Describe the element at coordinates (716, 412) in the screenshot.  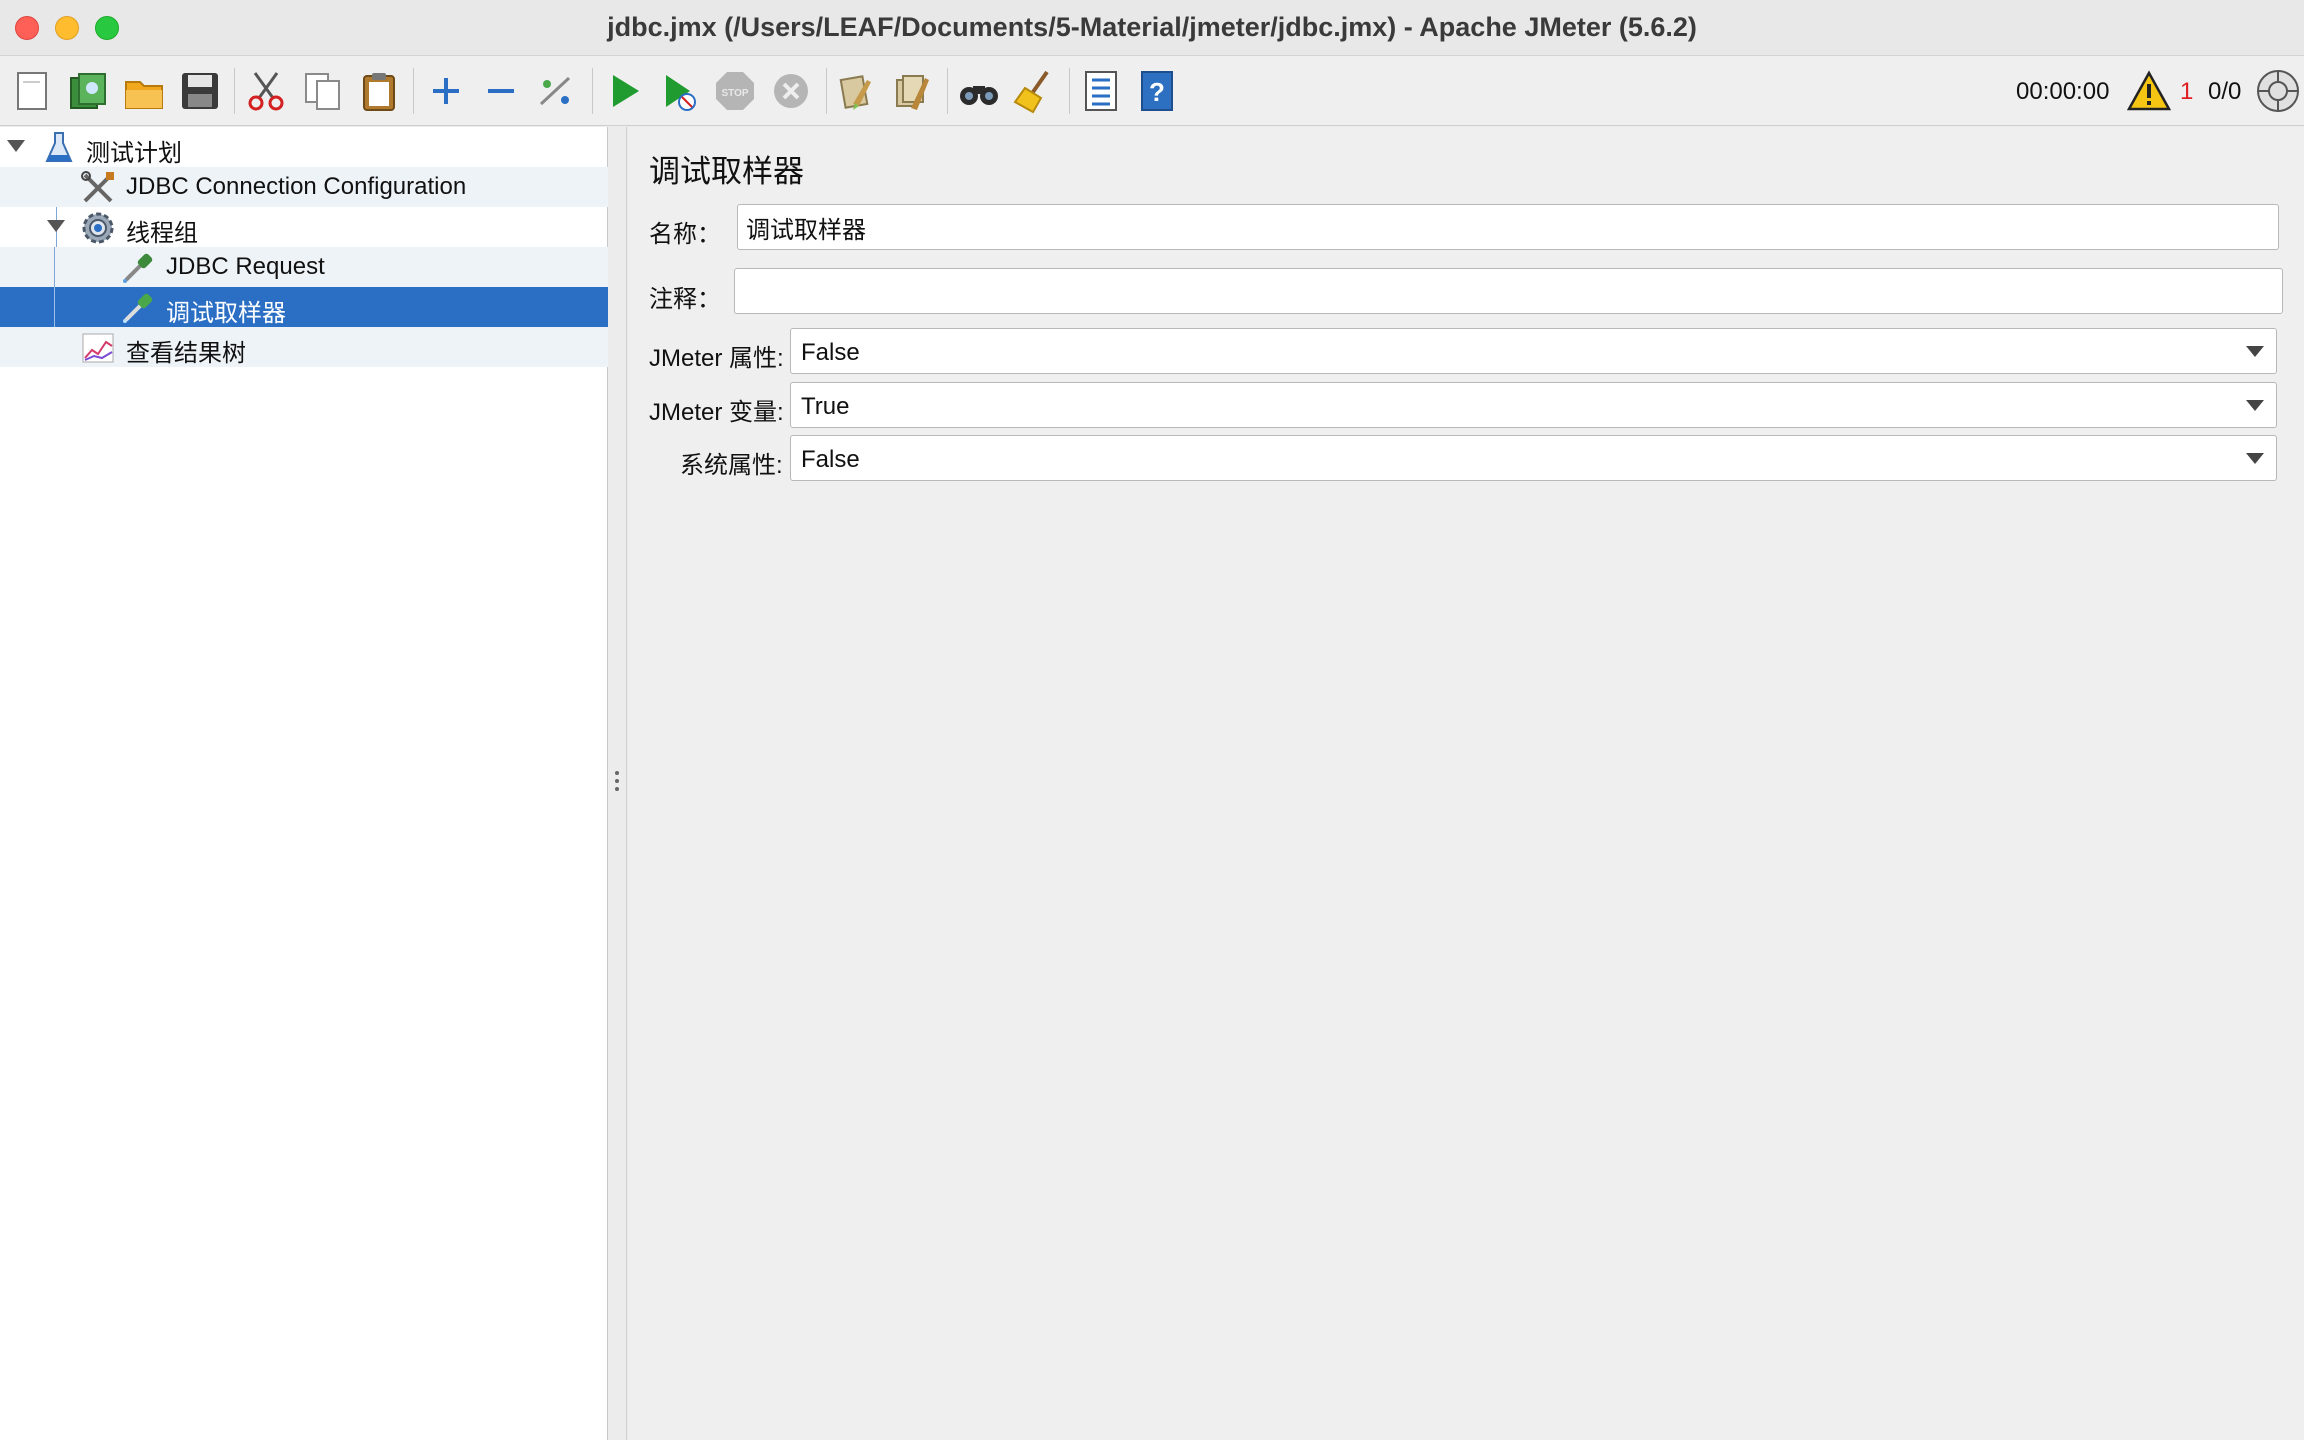
I see `jmeter-variables-label: JMeter 变量:` at that location.